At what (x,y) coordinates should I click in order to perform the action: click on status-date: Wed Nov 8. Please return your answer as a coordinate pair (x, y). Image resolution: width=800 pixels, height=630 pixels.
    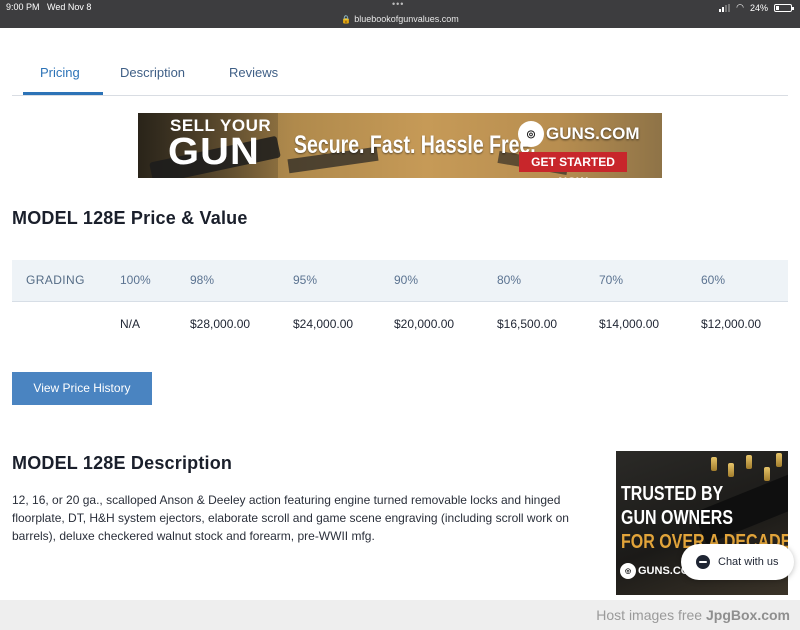
    Looking at the image, I should click on (69, 7).